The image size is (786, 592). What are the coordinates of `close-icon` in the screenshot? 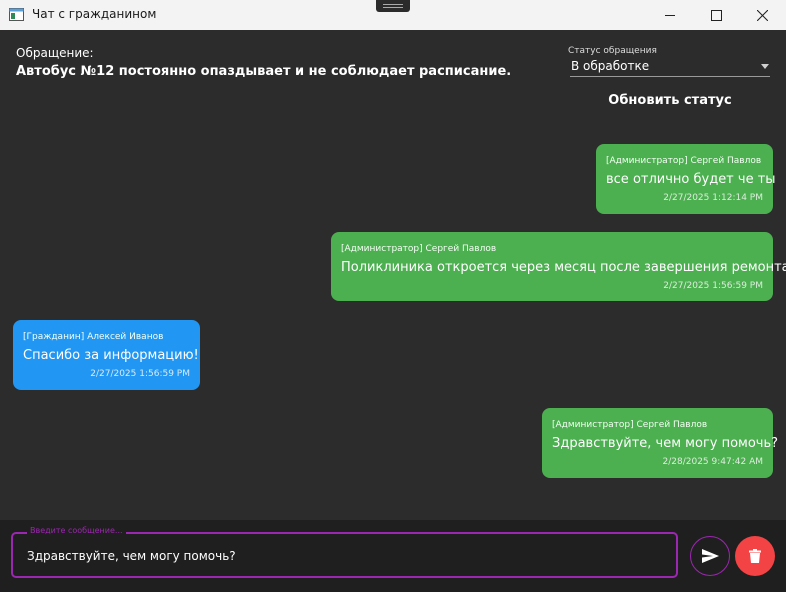 It's located at (762, 15).